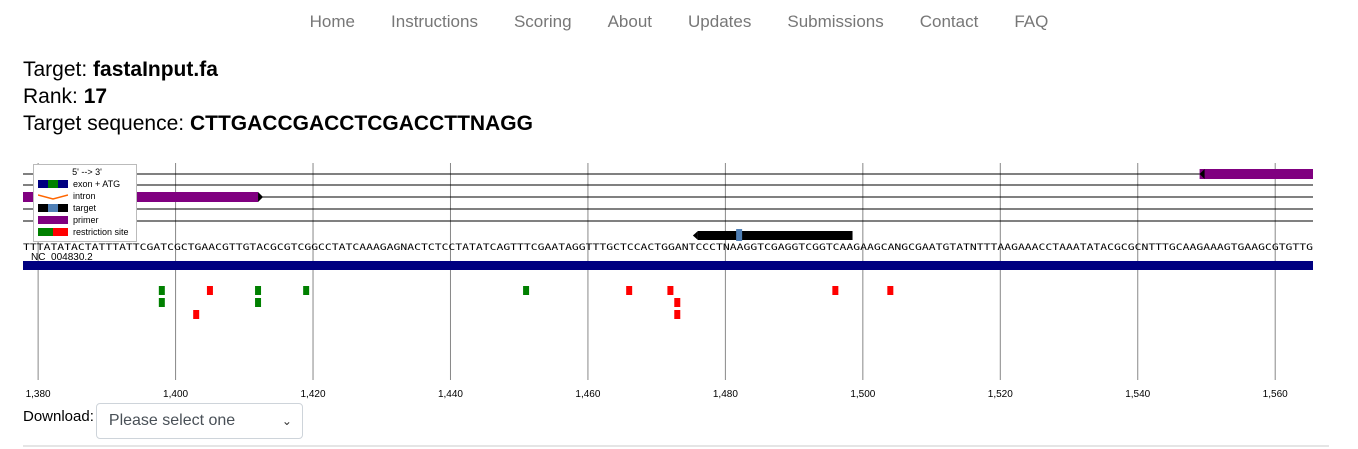  Describe the element at coordinates (101, 232) in the screenshot. I see `legend-label: restriction site` at that location.